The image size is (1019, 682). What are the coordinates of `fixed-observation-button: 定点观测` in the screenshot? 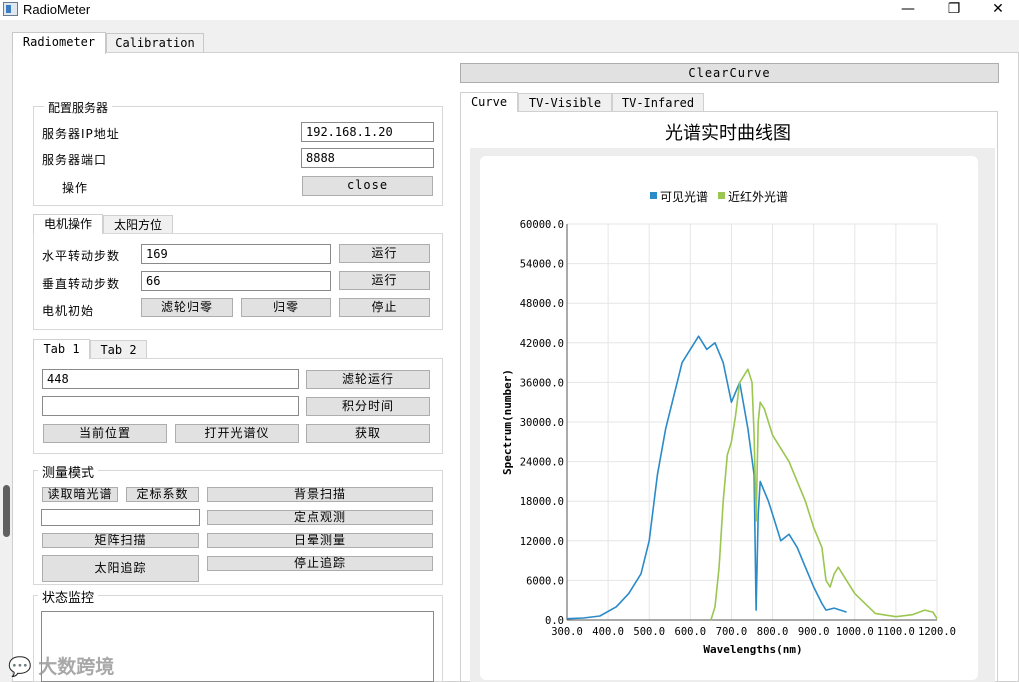 It's located at (320, 517).